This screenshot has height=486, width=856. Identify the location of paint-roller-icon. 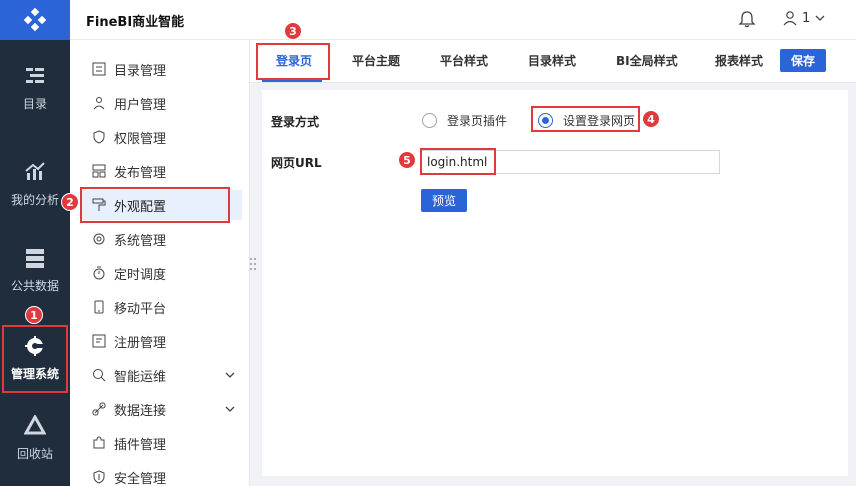
(99, 204).